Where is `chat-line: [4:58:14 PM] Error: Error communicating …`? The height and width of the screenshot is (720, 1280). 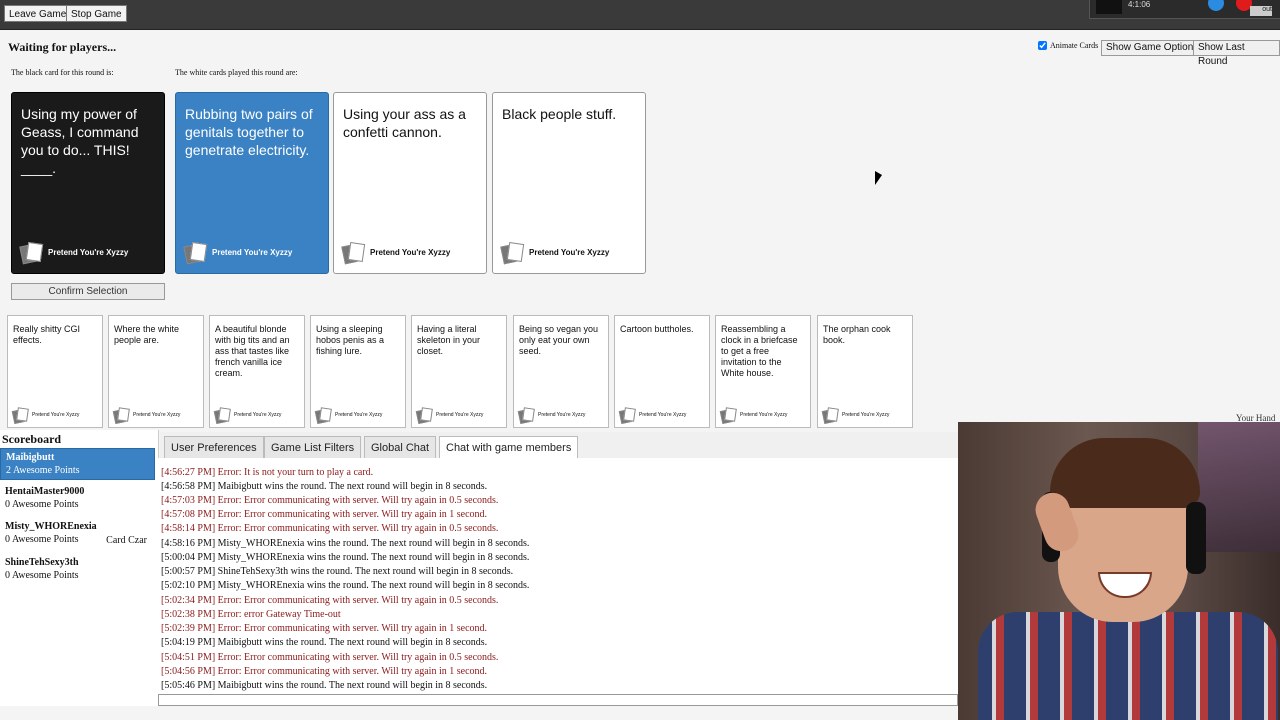 chat-line: [4:58:14 PM] Error: Error communicating … is located at coordinates (330, 528).